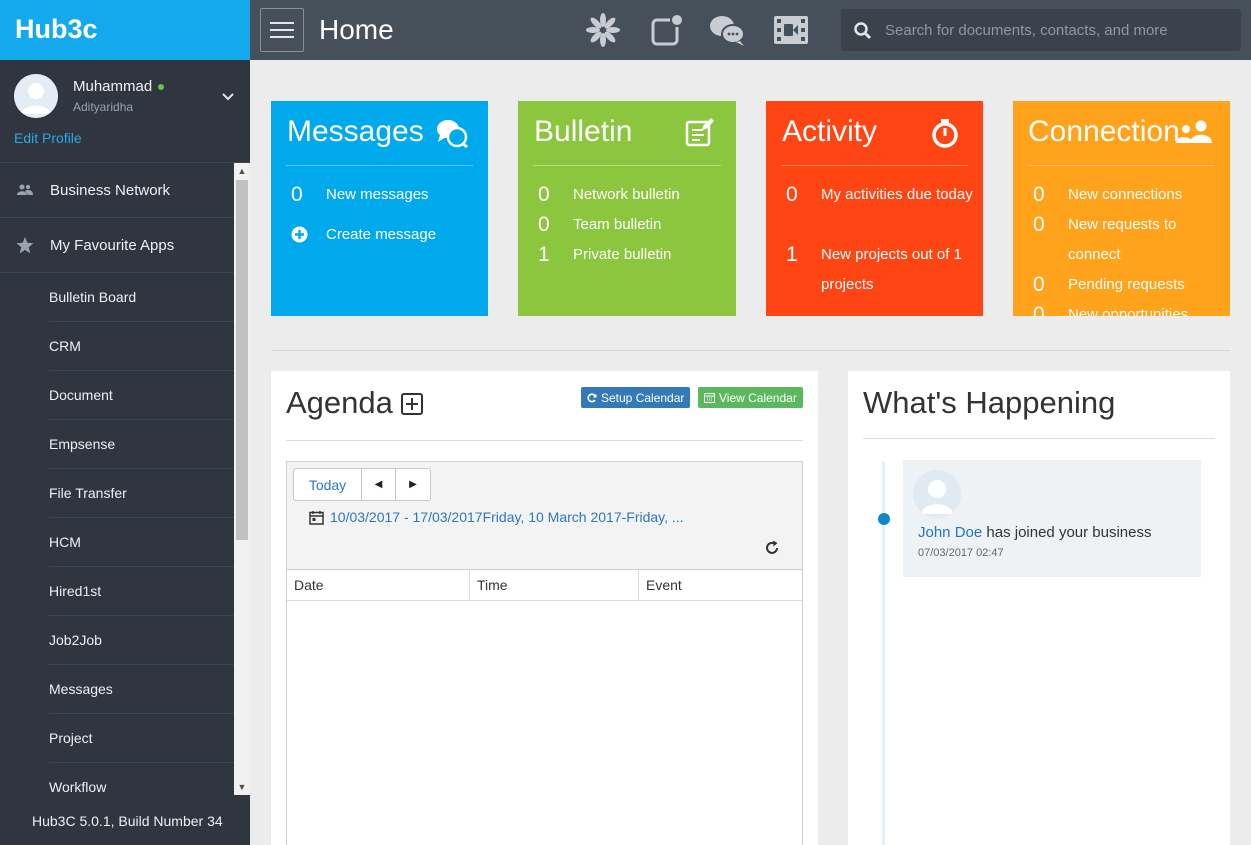  I want to click on tile-row-new-requests: 0 New requests to connect, so click(1113, 240).